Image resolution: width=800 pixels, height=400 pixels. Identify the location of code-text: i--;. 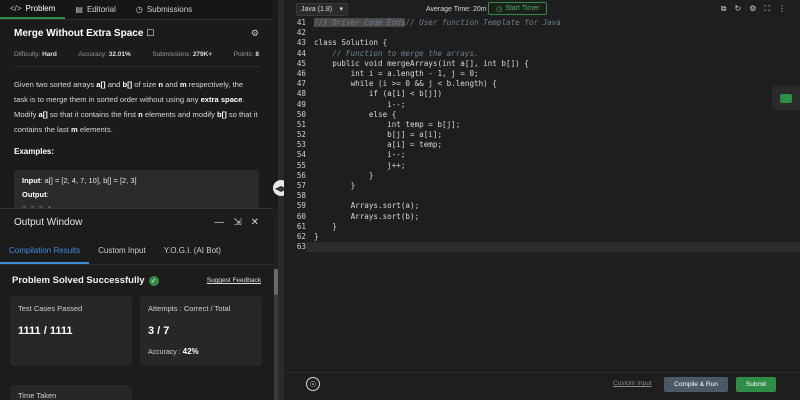
(355, 105).